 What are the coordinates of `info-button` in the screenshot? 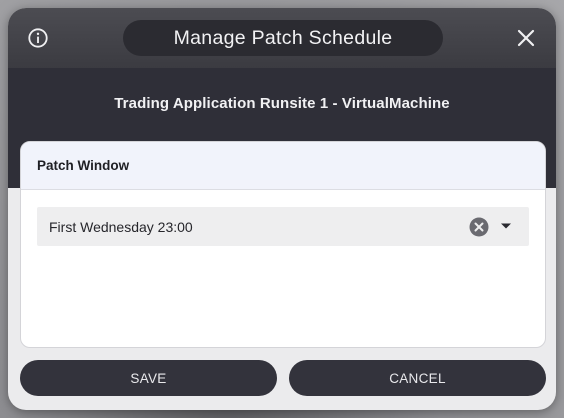 It's located at (38, 38).